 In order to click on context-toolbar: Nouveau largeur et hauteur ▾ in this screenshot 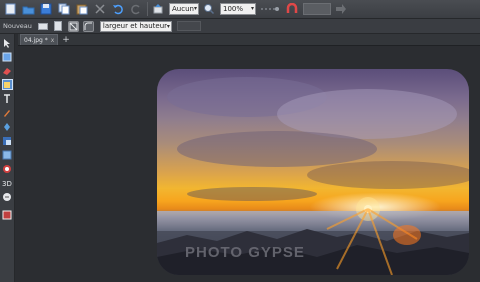, I will do `click(240, 26)`.